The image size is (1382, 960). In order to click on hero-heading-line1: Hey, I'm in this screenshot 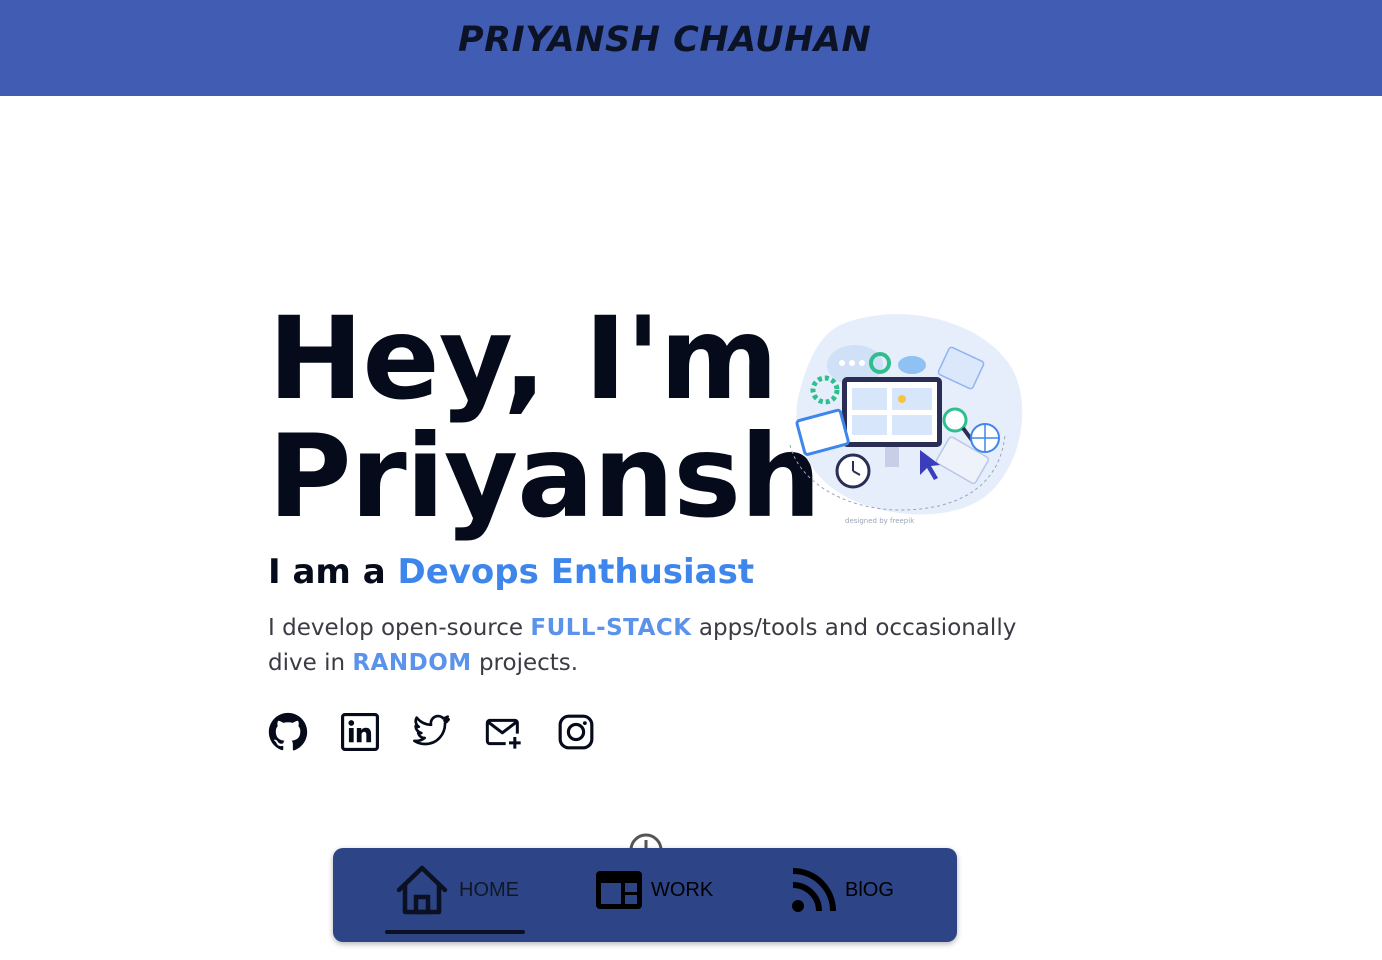, I will do `click(523, 358)`.